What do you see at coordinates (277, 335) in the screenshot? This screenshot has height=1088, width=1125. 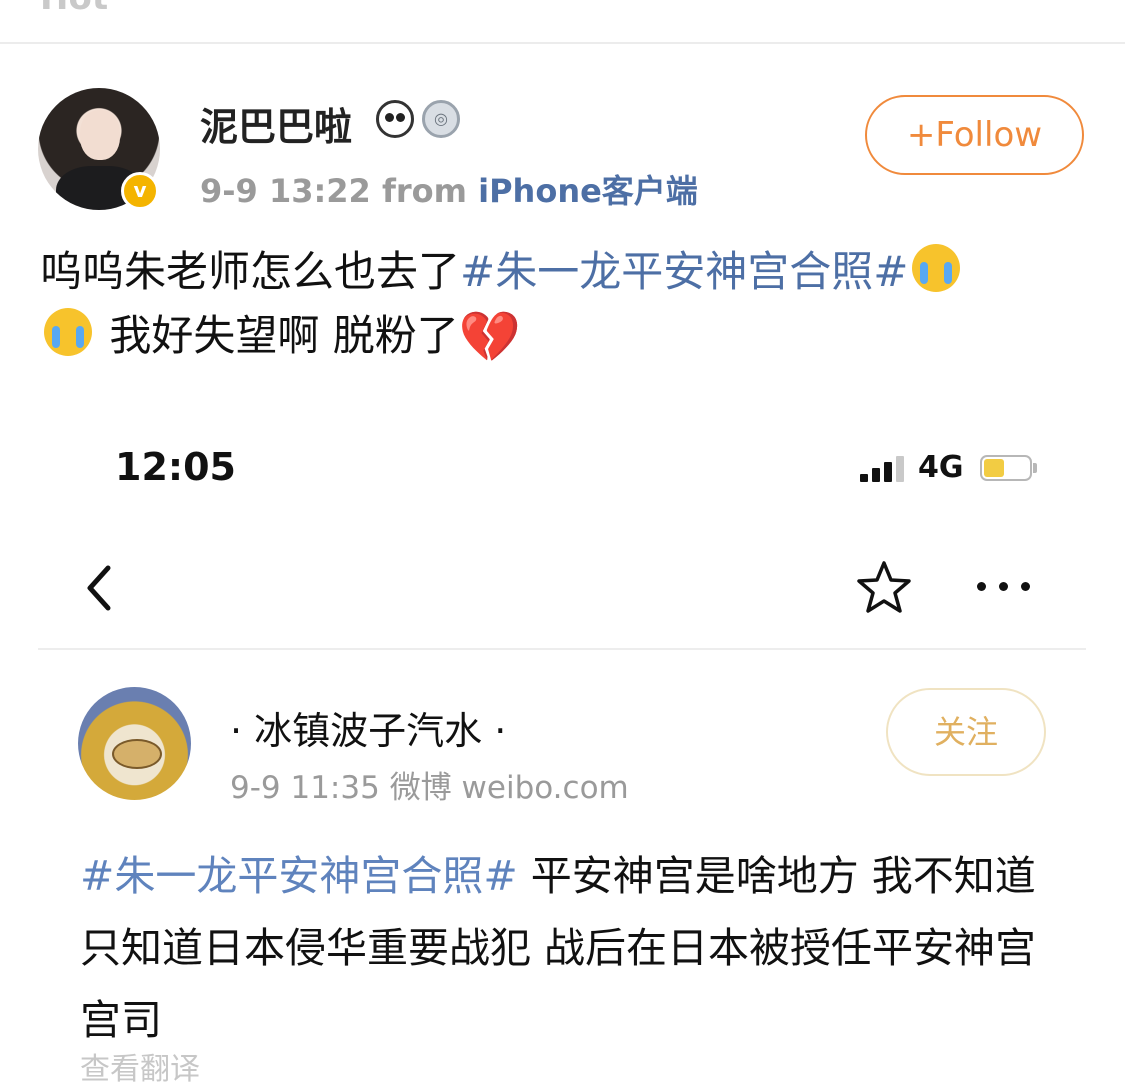 I see `post-text-part2: 我好失望啊 脱粉了` at bounding box center [277, 335].